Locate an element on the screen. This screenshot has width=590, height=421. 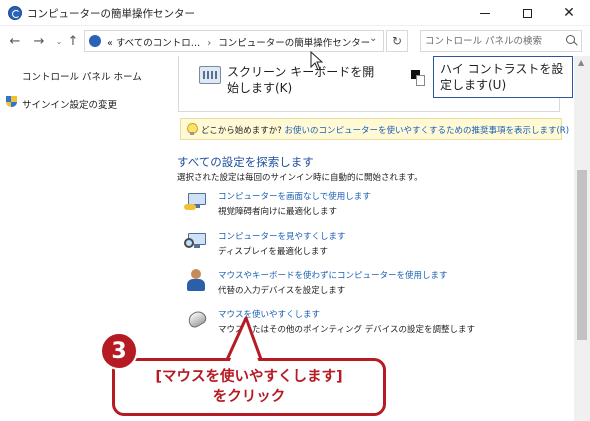
setting-description: ディスプレイを最適化します is located at coordinates (273, 252).